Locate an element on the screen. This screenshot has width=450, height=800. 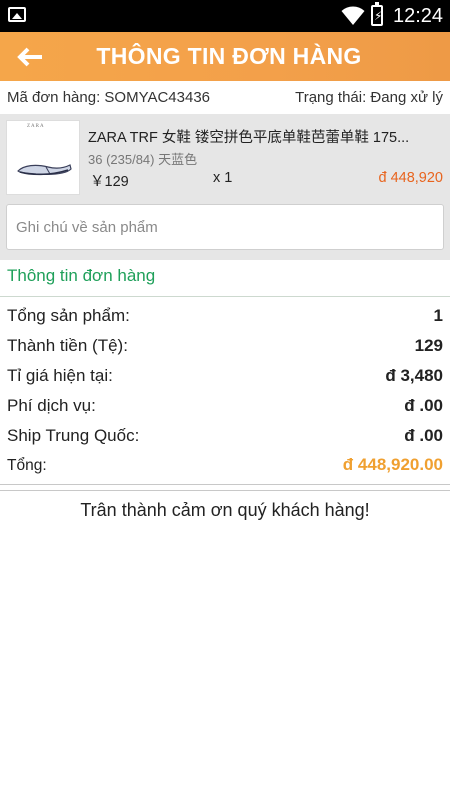
order-status: Trạng thái: Đang xử lý is located at coordinates (369, 97).